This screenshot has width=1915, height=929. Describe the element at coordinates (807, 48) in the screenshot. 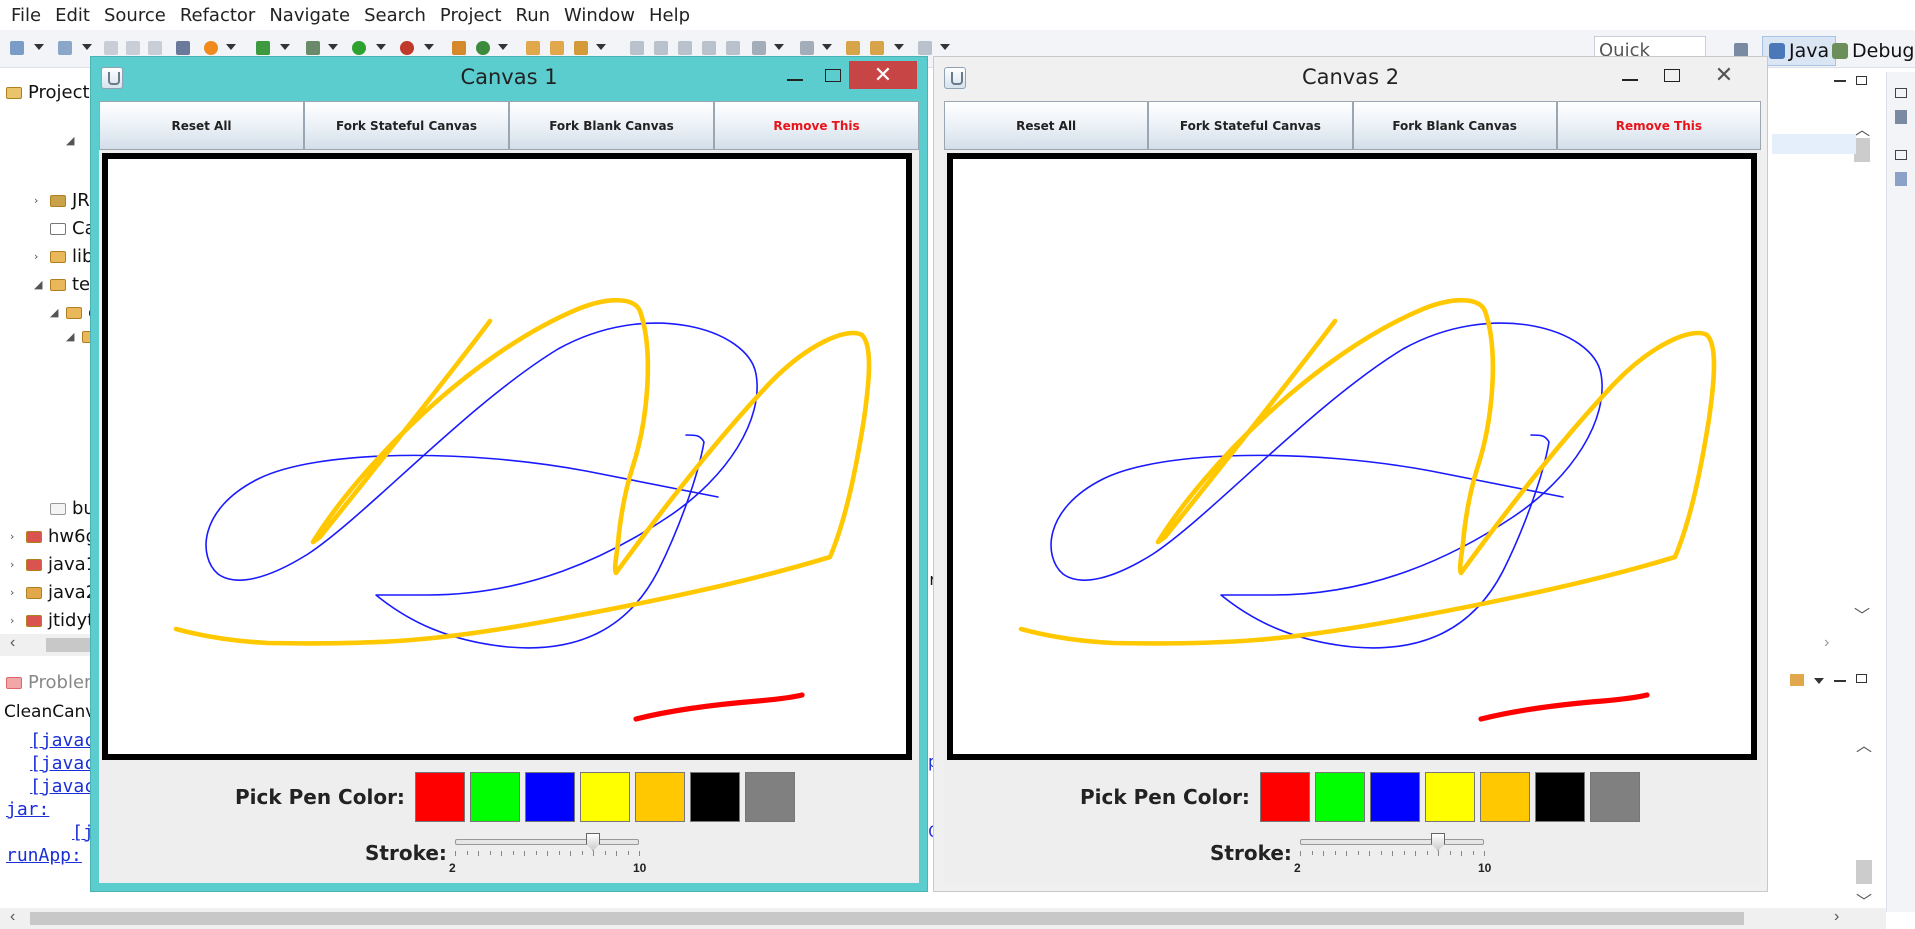

I see `history-icon` at that location.